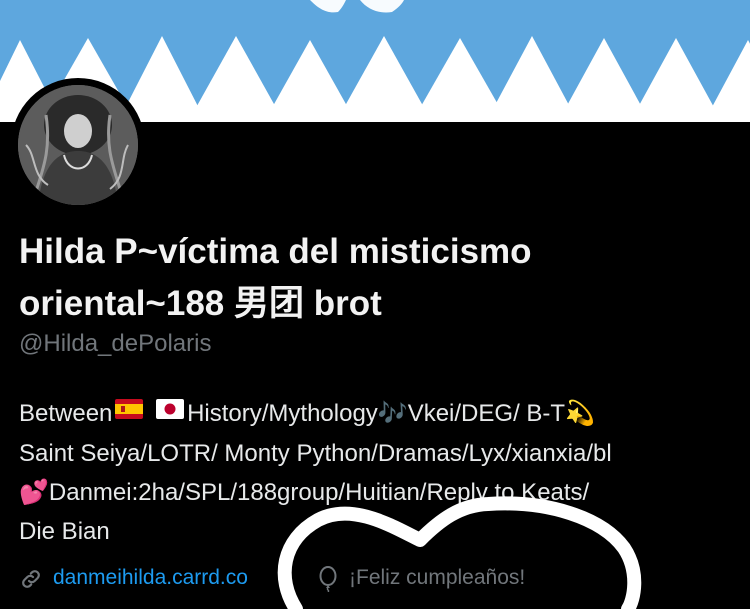 The image size is (750, 609). Describe the element at coordinates (31, 582) in the screenshot. I see `link-icon` at that location.